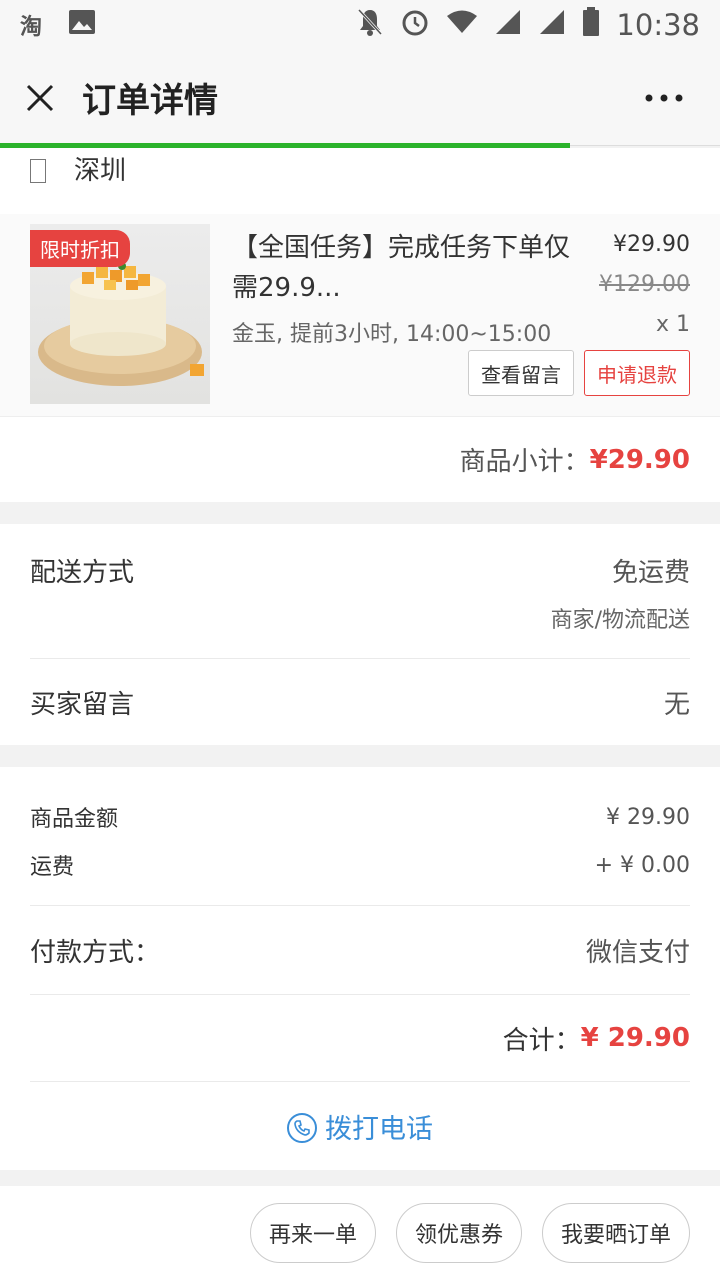 The width and height of the screenshot is (720, 1280). Describe the element at coordinates (100, 170) in the screenshot. I see `address-city: 深圳` at that location.